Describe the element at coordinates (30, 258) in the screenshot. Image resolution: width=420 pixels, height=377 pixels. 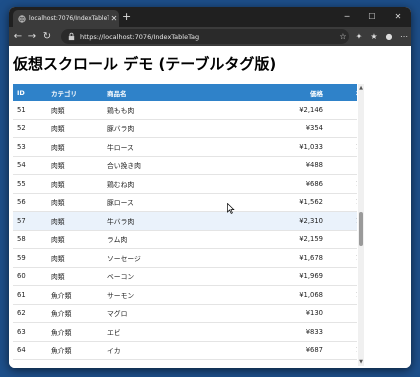
I see `cell-id: 59` at that location.